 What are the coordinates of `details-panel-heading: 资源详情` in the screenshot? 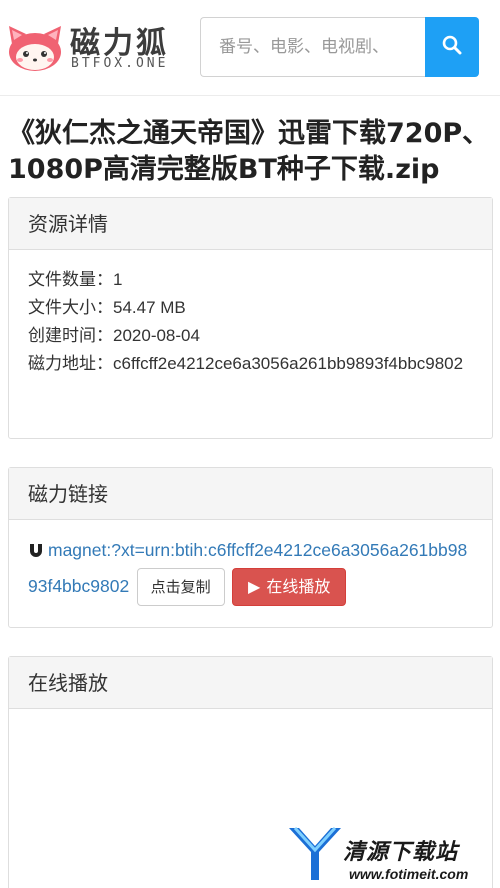 It's located at (250, 224).